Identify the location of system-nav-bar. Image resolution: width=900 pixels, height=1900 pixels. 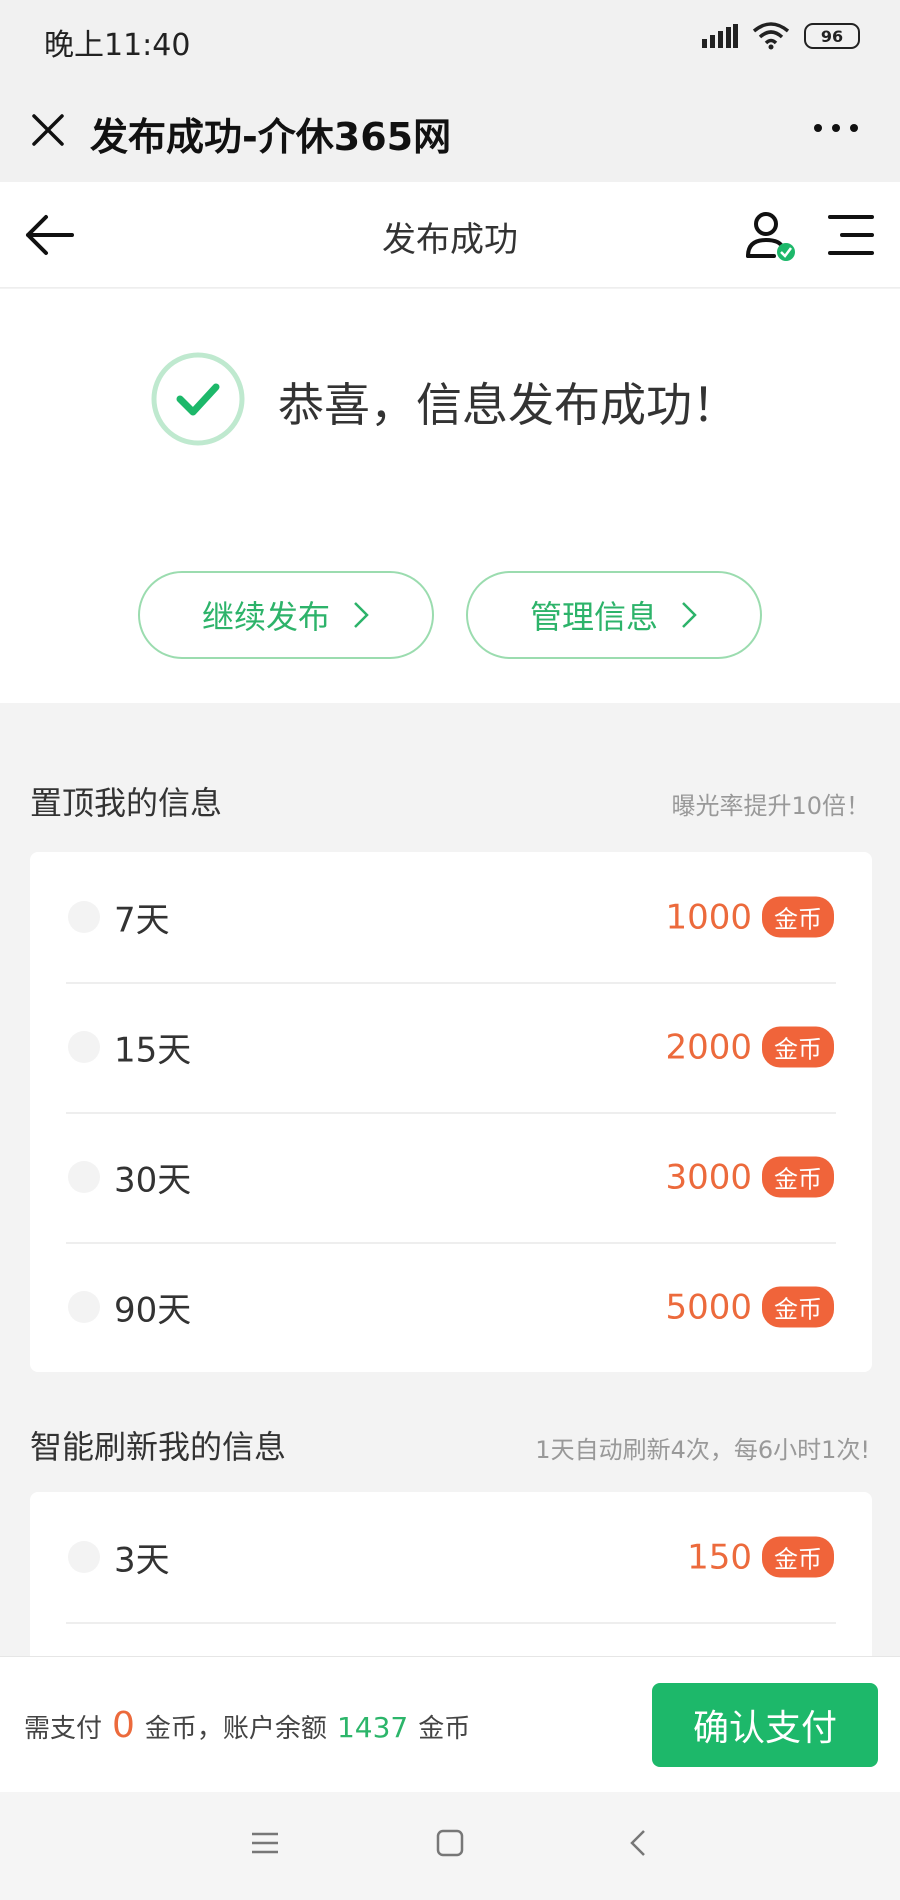
(450, 1846).